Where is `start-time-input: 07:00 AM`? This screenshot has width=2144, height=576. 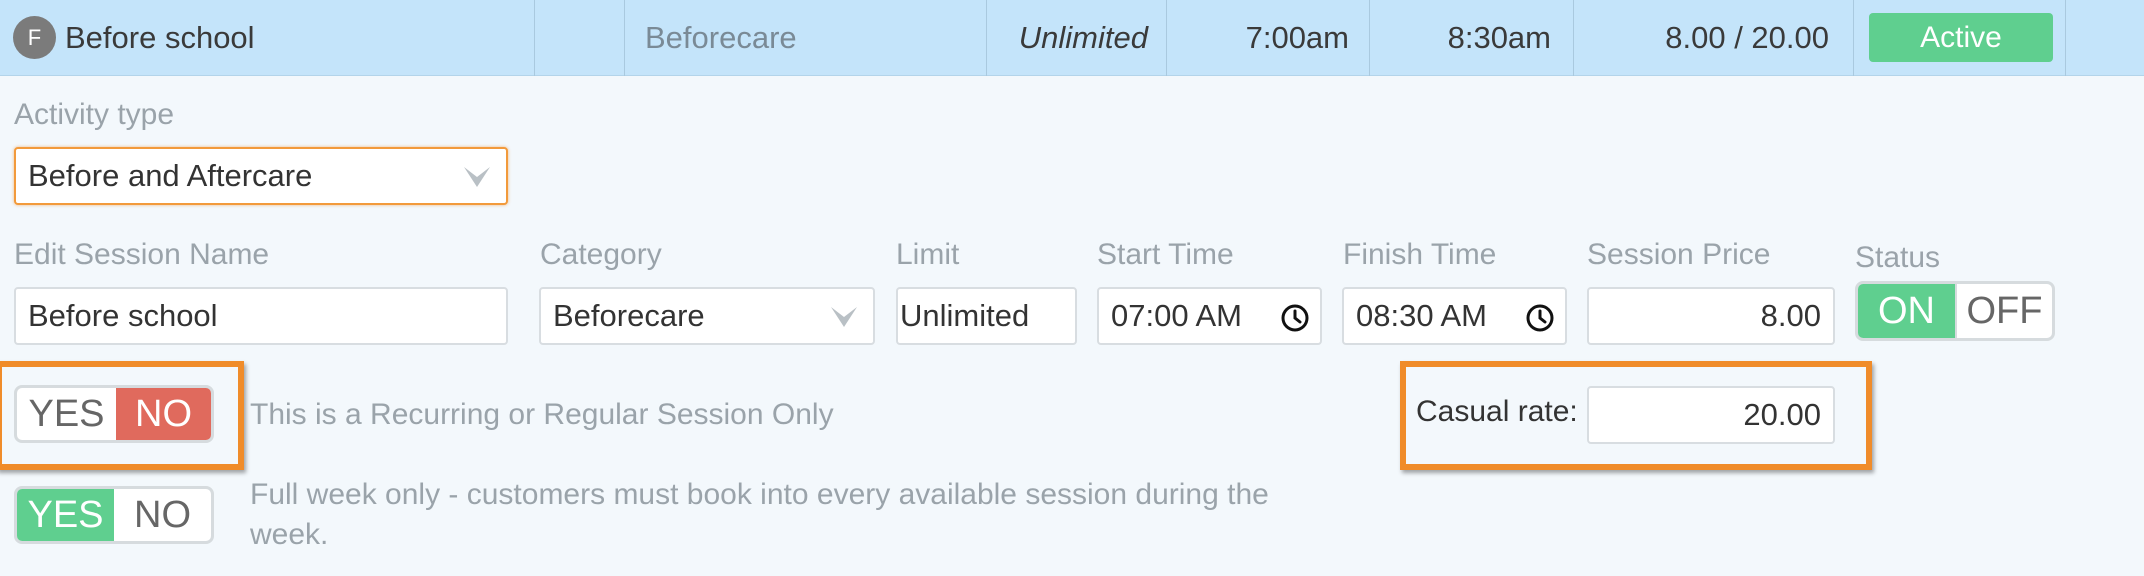 start-time-input: 07:00 AM is located at coordinates (1209, 316).